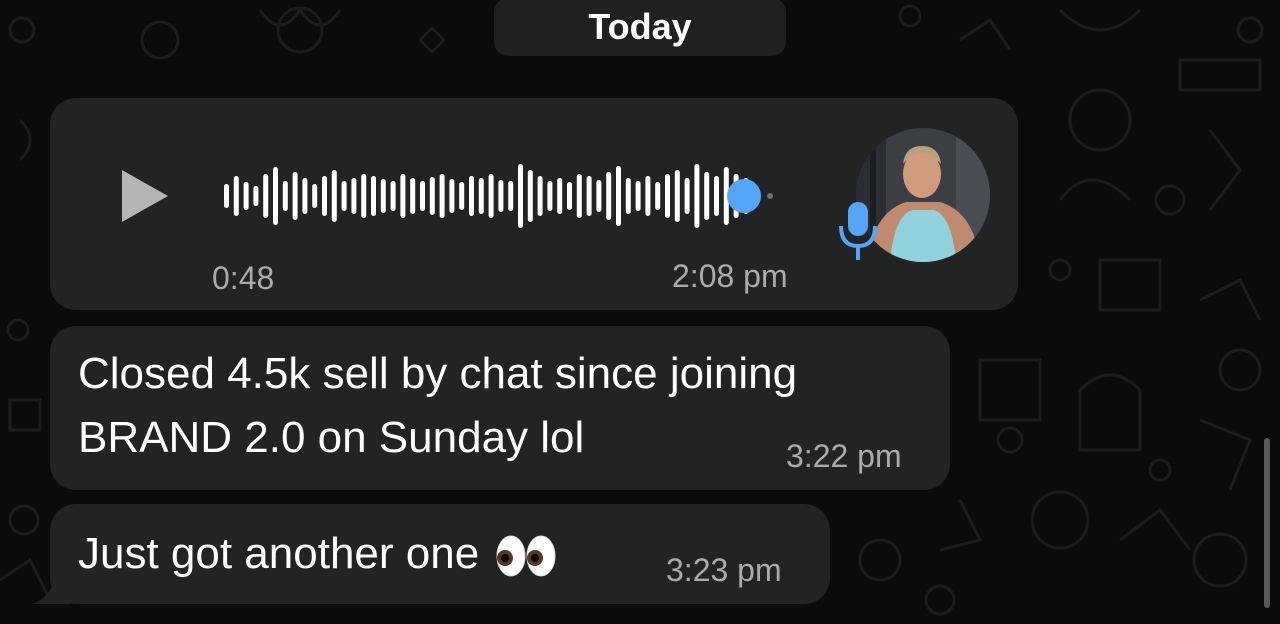  I want to click on scrollbar, so click(1267, 523).